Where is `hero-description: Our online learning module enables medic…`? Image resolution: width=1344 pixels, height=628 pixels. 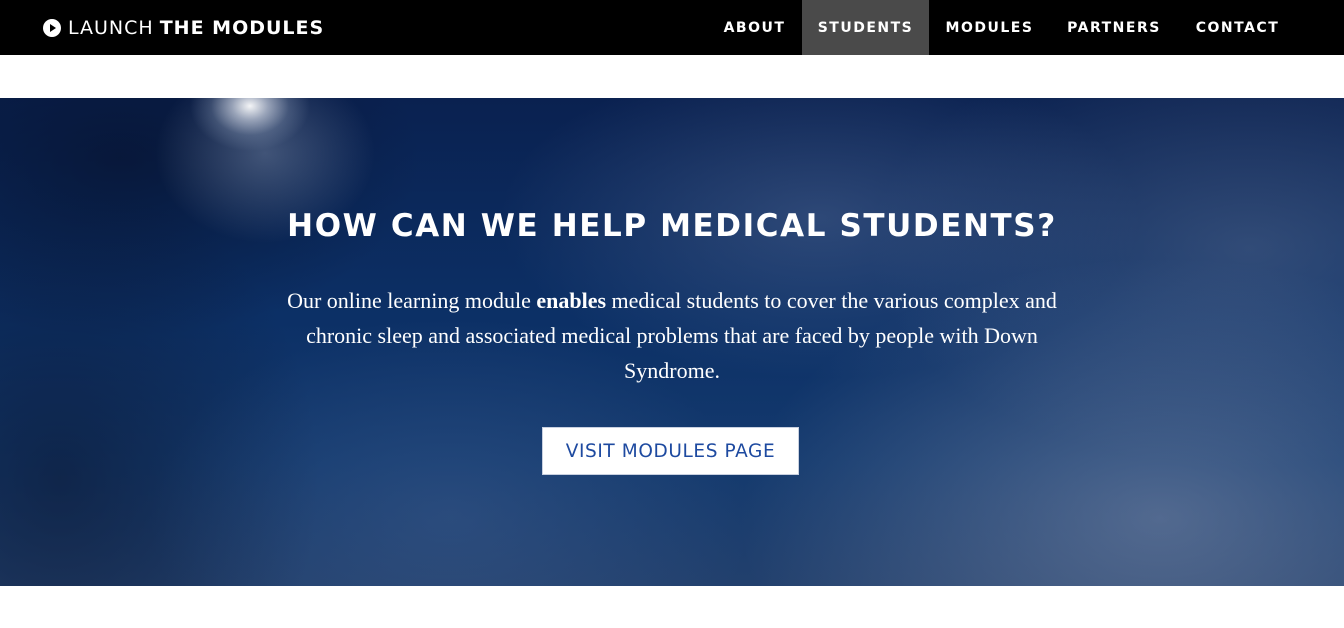 hero-description: Our online learning module enables medic… is located at coordinates (672, 335).